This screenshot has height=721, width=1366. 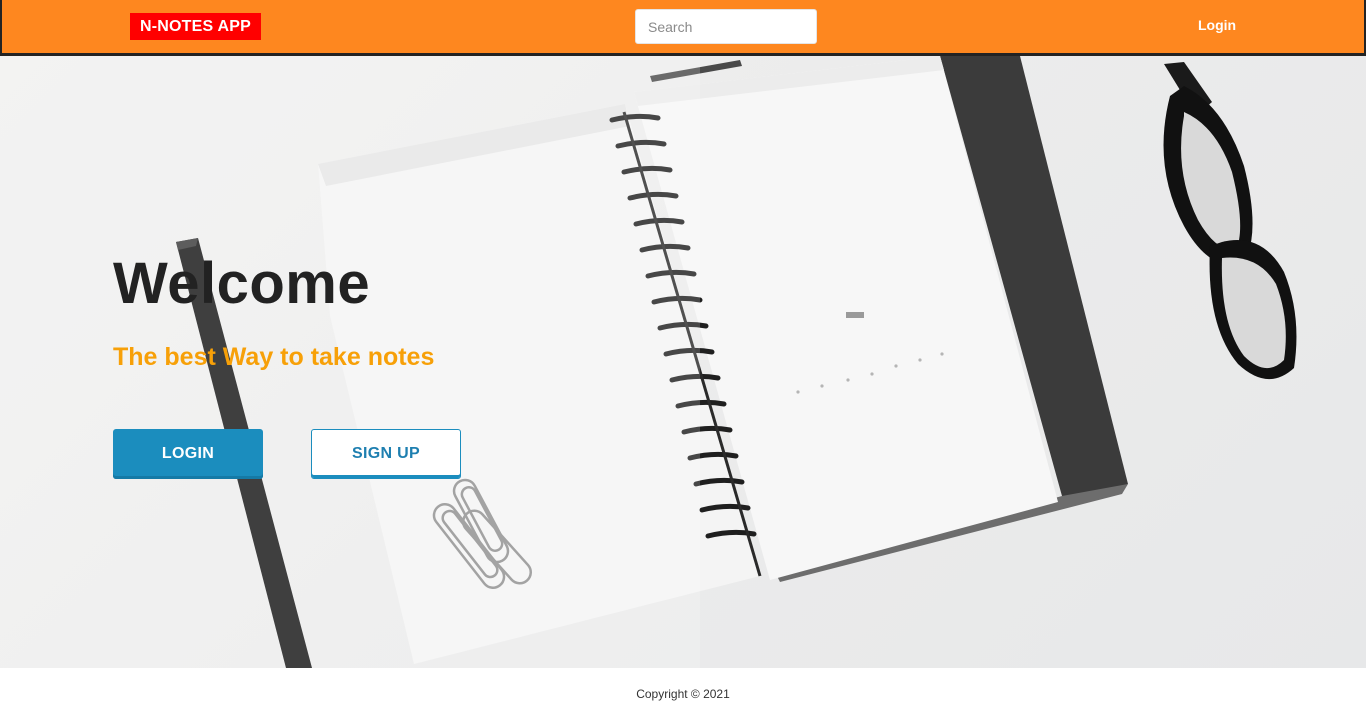 I want to click on brand-logo: N-NOTES APP, so click(x=195, y=26).